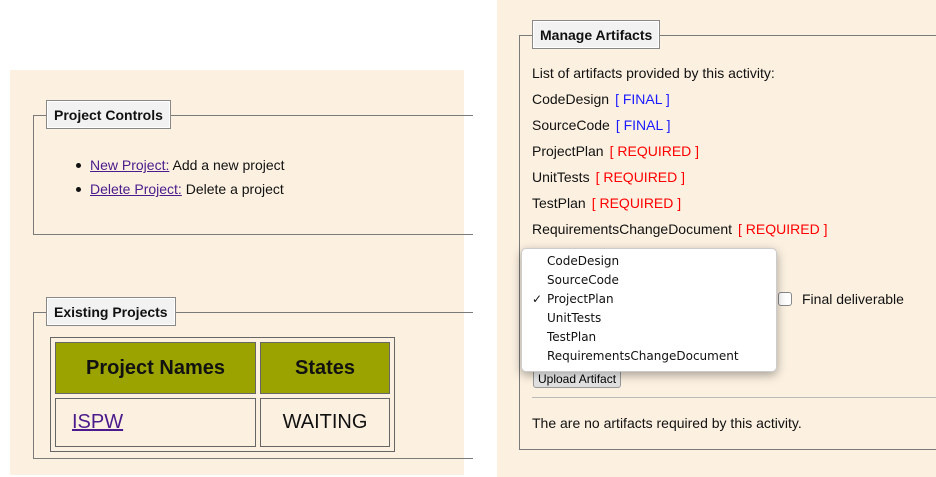  Describe the element at coordinates (111, 311) in the screenshot. I see `existing-projects-legend: Existing Projects` at that location.